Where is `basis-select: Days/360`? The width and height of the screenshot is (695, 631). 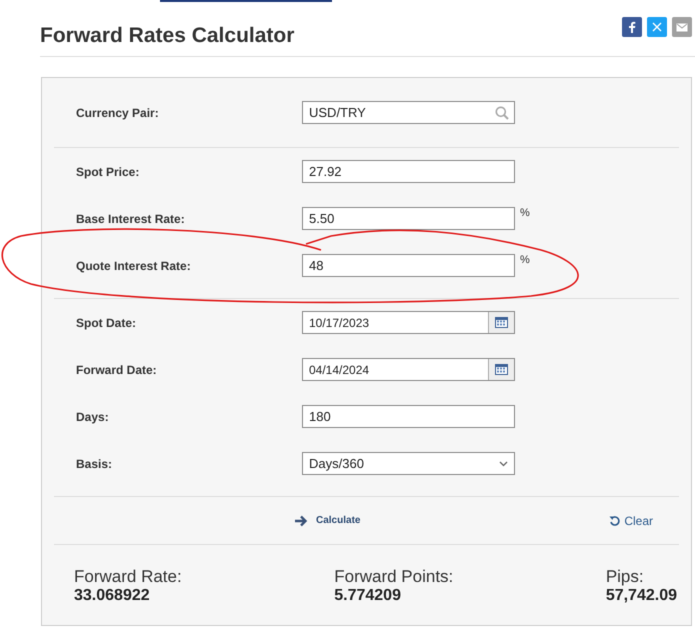 basis-select: Days/360 is located at coordinates (408, 463).